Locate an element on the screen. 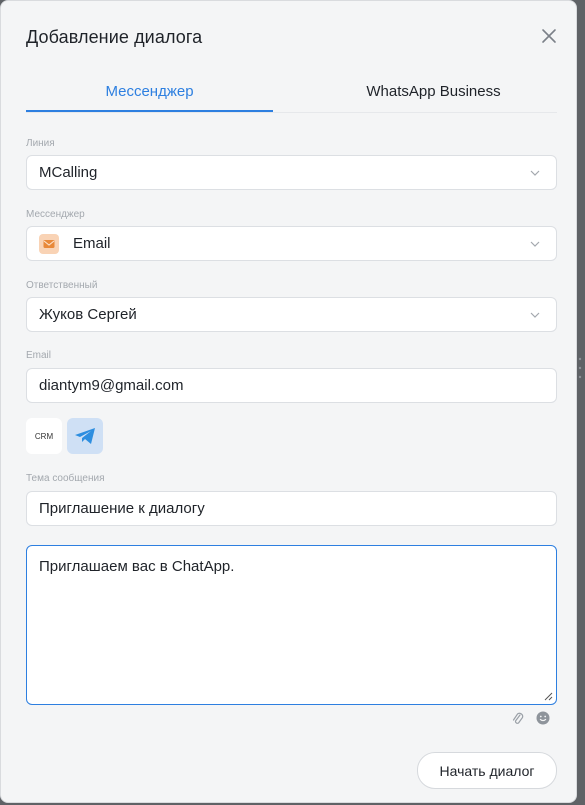 The width and height of the screenshot is (585, 805). email-value: diantym9@gmail.com is located at coordinates (111, 385).